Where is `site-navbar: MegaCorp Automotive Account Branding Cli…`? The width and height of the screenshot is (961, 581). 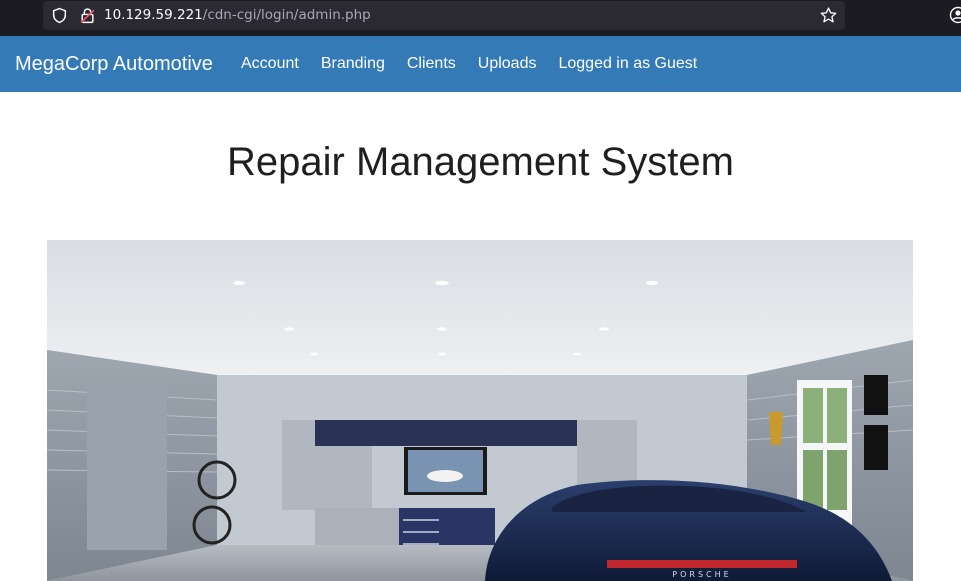 site-navbar: MegaCorp Automotive Account Branding Cli… is located at coordinates (480, 64).